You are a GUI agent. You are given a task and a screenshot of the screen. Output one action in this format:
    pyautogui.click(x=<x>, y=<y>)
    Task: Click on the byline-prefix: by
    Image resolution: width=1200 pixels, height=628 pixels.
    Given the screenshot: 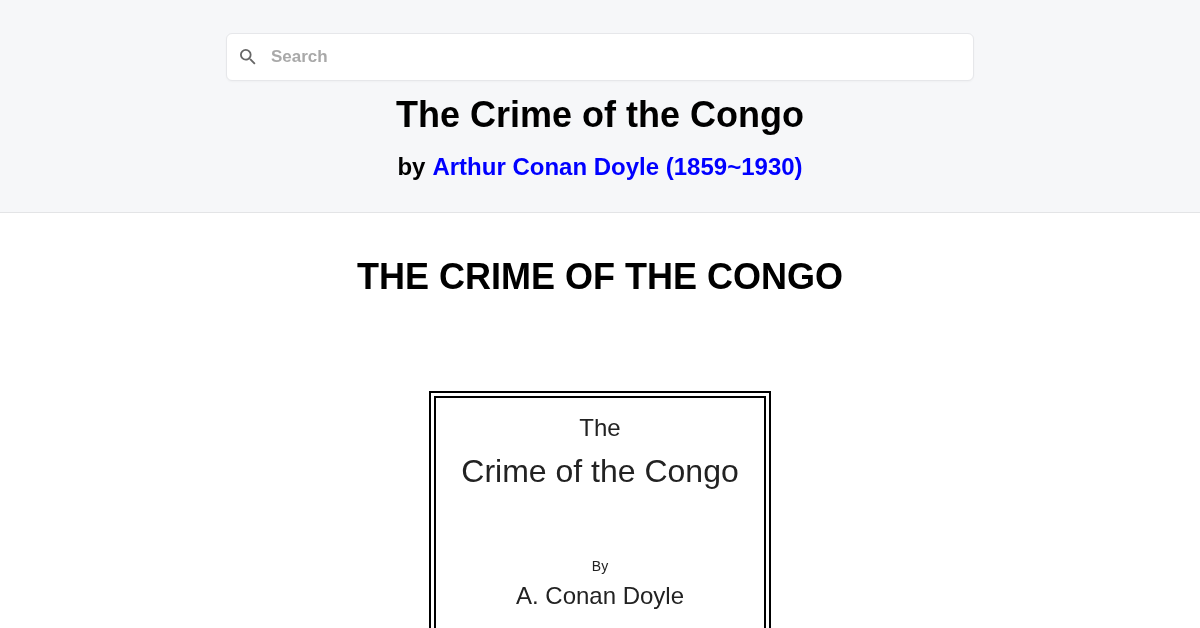 What is the action you would take?
    pyautogui.click(x=411, y=167)
    